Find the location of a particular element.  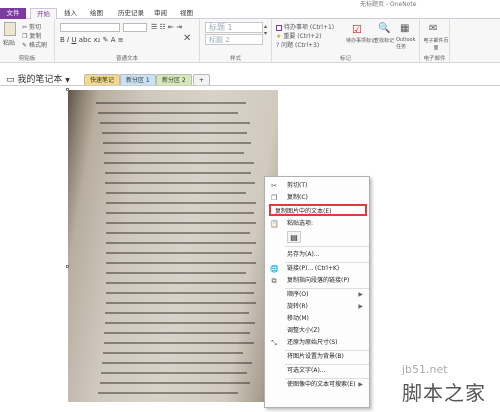

menu-item-cut: ✂ 剪切(T) is located at coordinates (317, 186).